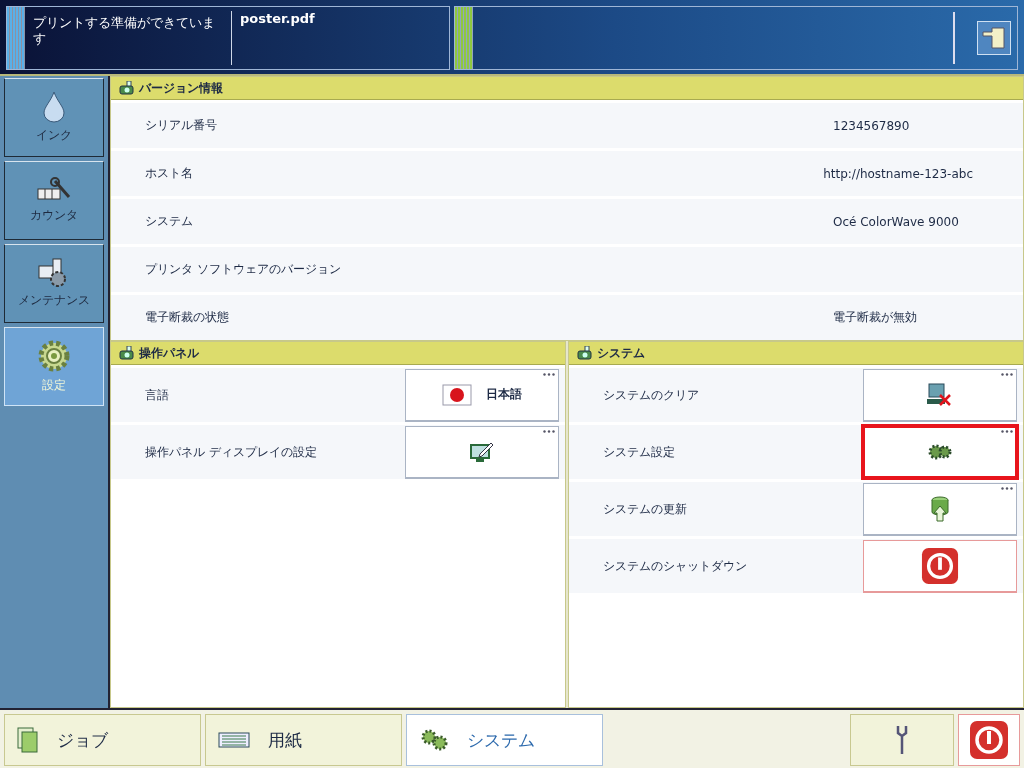  Describe the element at coordinates (54, 356) in the screenshot. I see `settings-gear-icon` at that location.